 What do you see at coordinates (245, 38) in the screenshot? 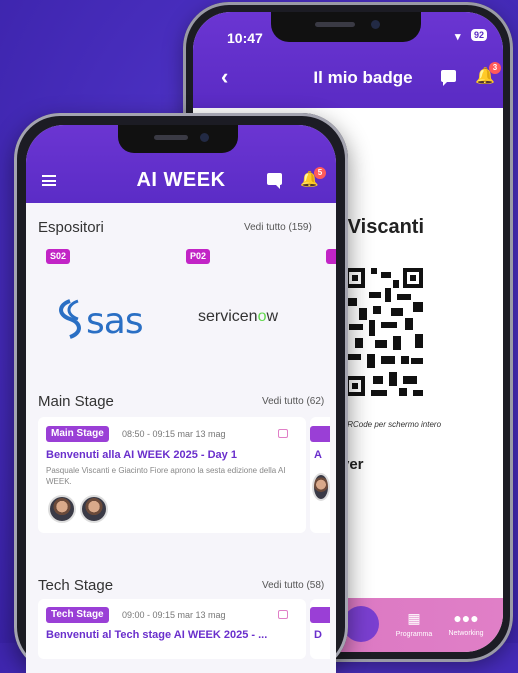
I see `status-time: 10:47` at bounding box center [245, 38].